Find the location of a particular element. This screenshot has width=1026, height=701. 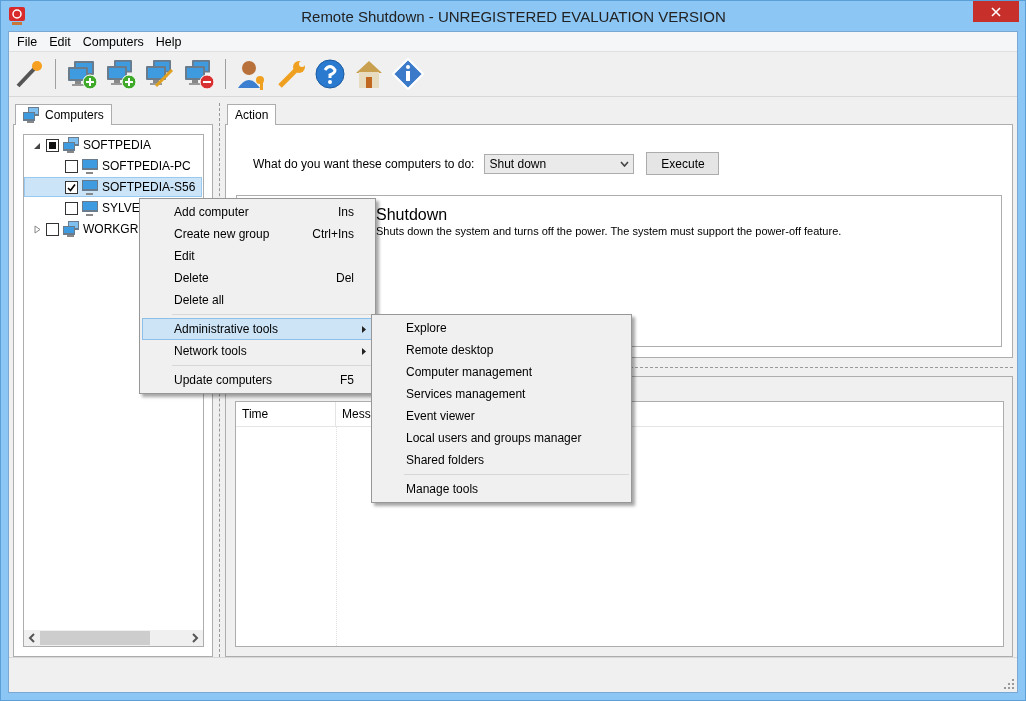

menu-item: Add computer Ins is located at coordinates (257, 212).